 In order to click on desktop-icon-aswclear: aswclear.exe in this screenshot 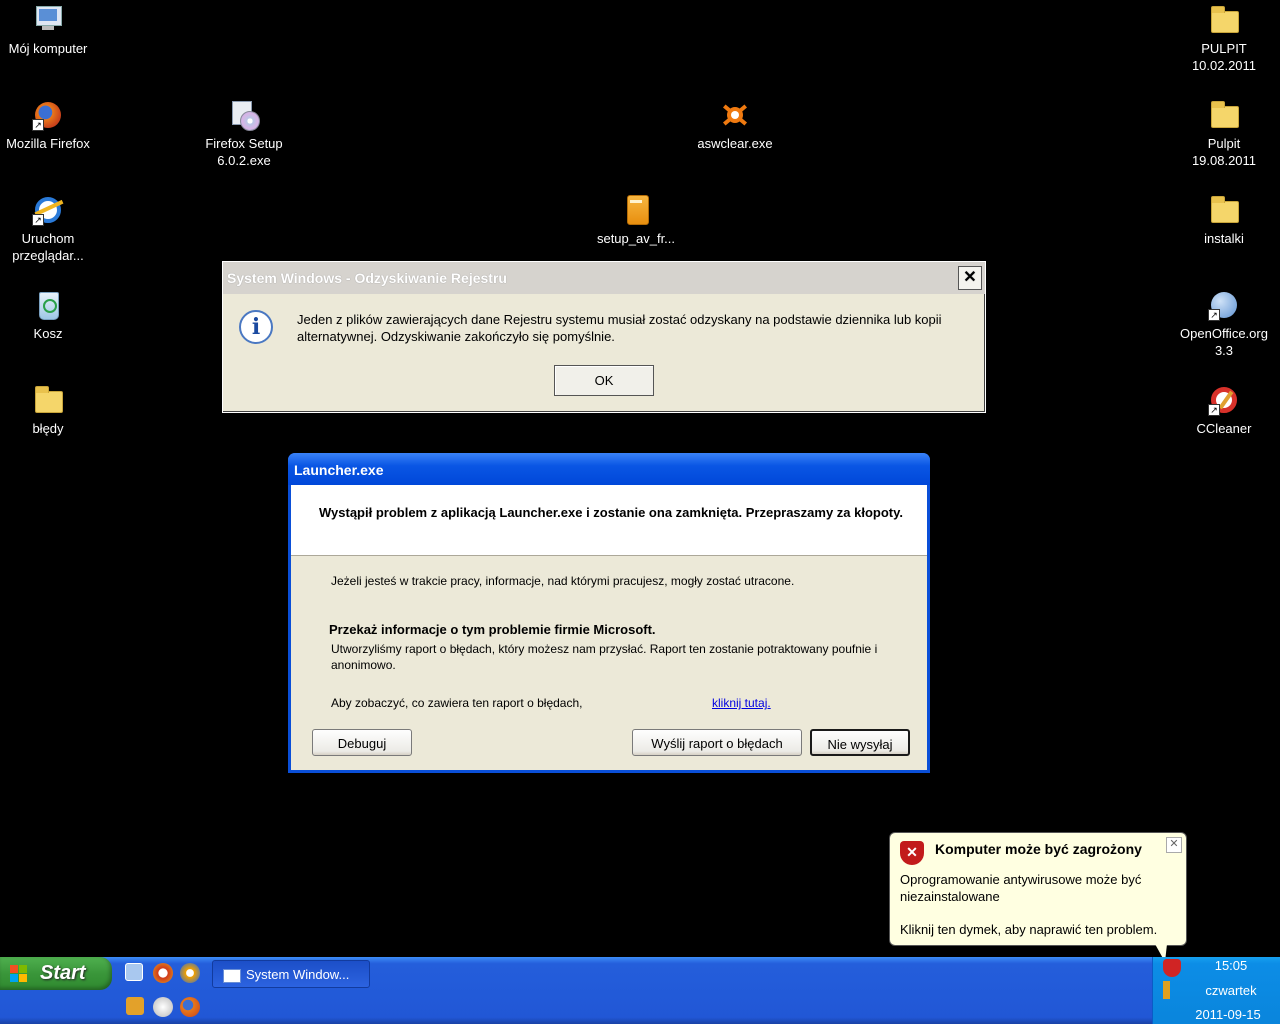, I will do `click(735, 125)`.